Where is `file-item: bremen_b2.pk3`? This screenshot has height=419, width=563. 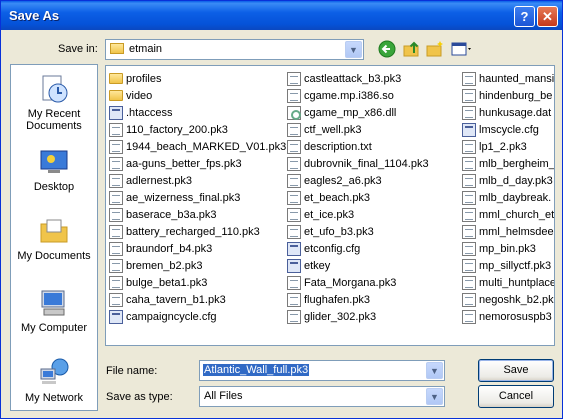 file-item: bremen_b2.pk3 is located at coordinates (197, 265).